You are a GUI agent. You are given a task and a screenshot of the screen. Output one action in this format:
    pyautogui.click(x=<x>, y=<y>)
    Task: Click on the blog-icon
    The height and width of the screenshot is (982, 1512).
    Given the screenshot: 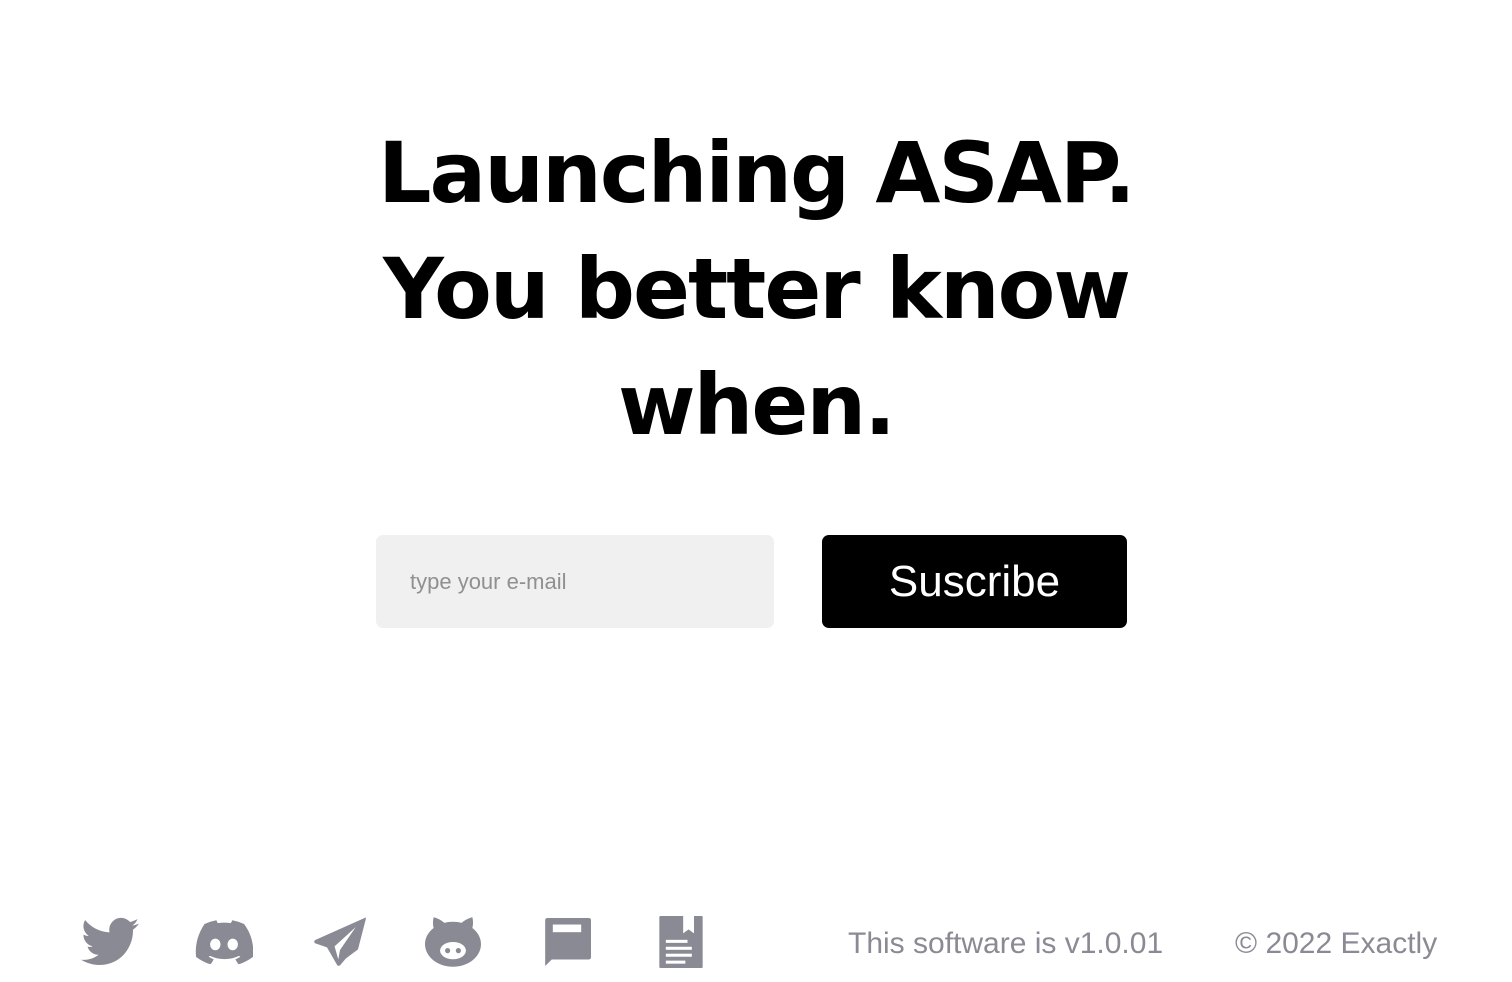 What is the action you would take?
    pyautogui.click(x=568, y=942)
    